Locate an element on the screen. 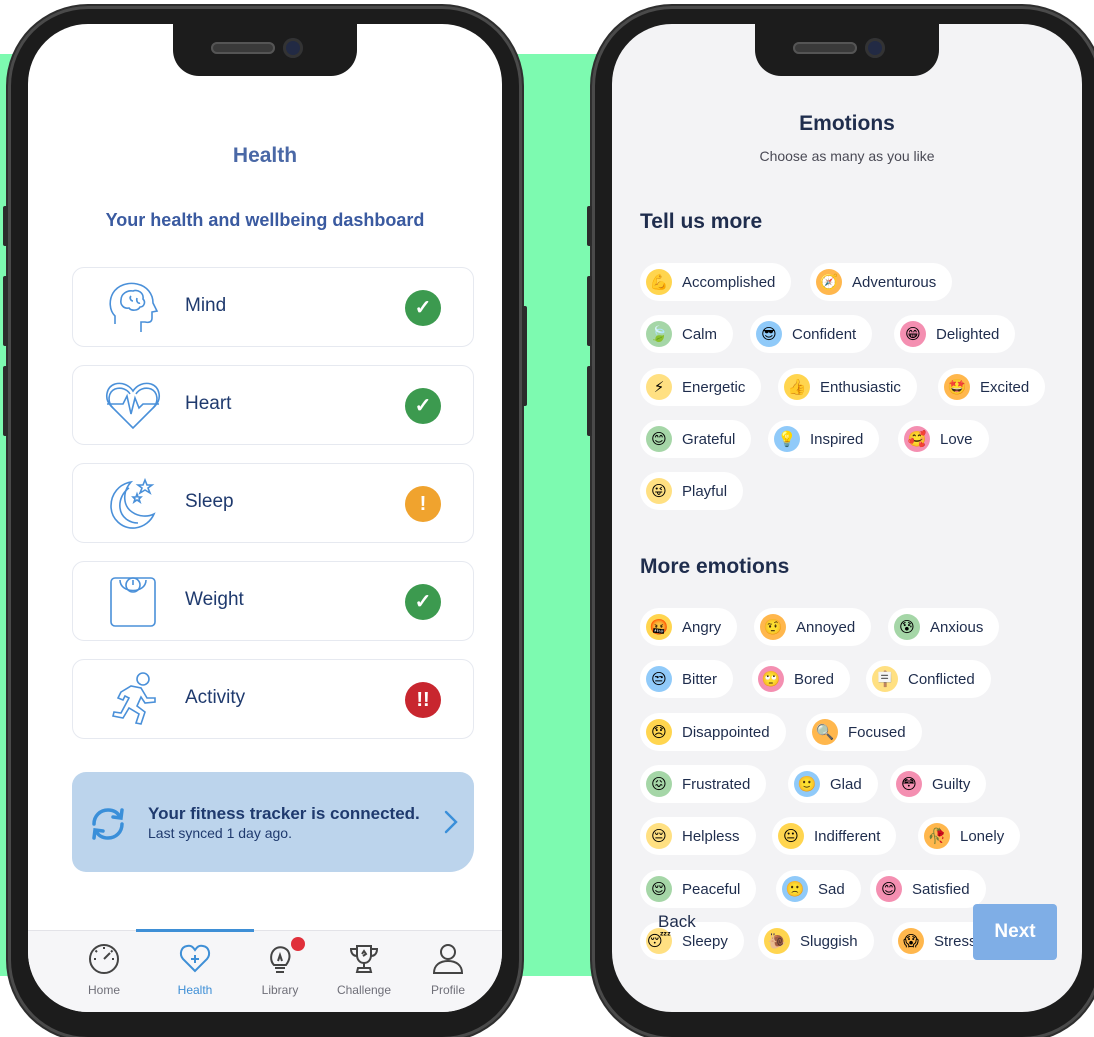  emotion-chip-peaceful: 😌 Peaceful is located at coordinates (698, 889).